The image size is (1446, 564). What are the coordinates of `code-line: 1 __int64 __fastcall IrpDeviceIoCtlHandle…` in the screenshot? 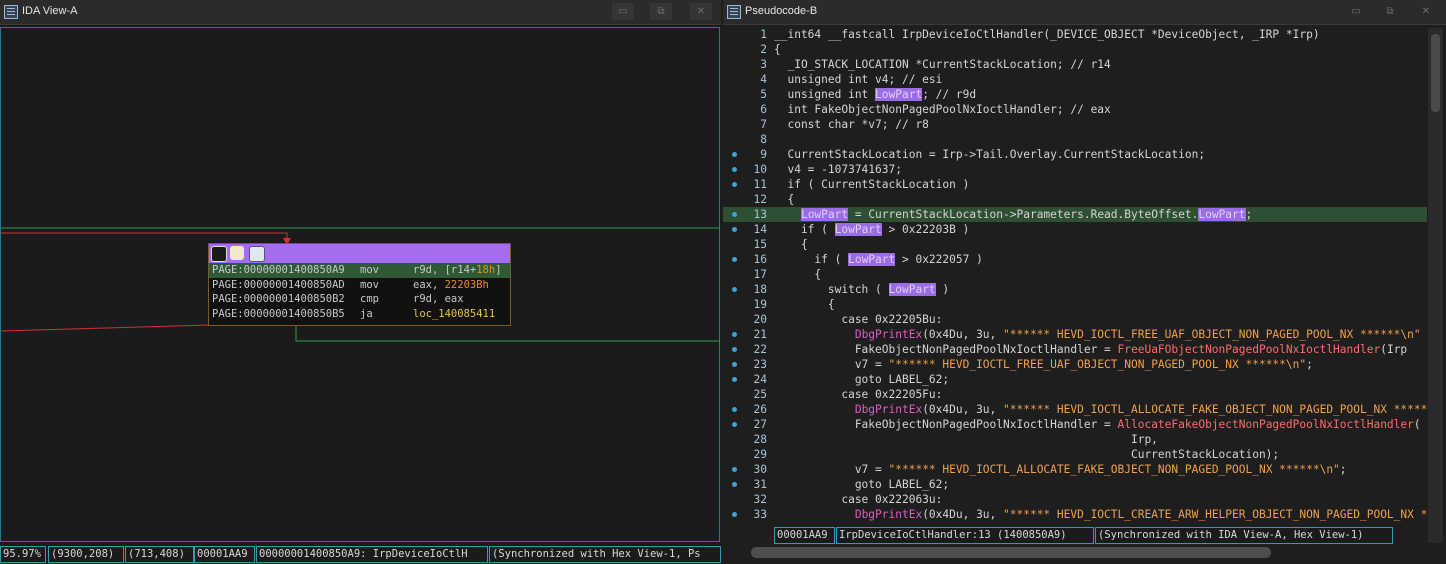 It's located at (1075, 34).